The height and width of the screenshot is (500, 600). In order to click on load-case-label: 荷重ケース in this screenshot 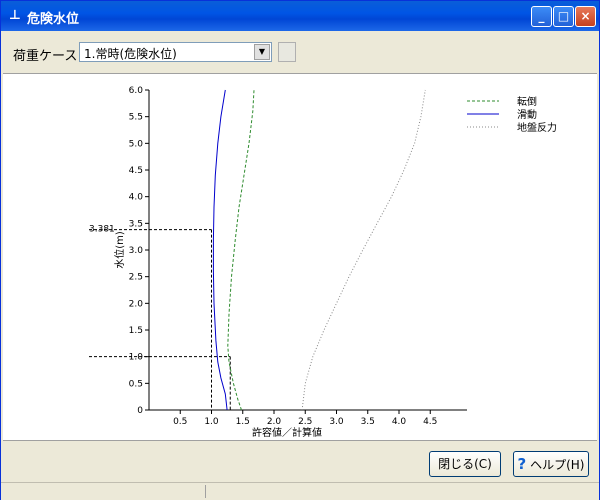, I will do `click(45, 56)`.